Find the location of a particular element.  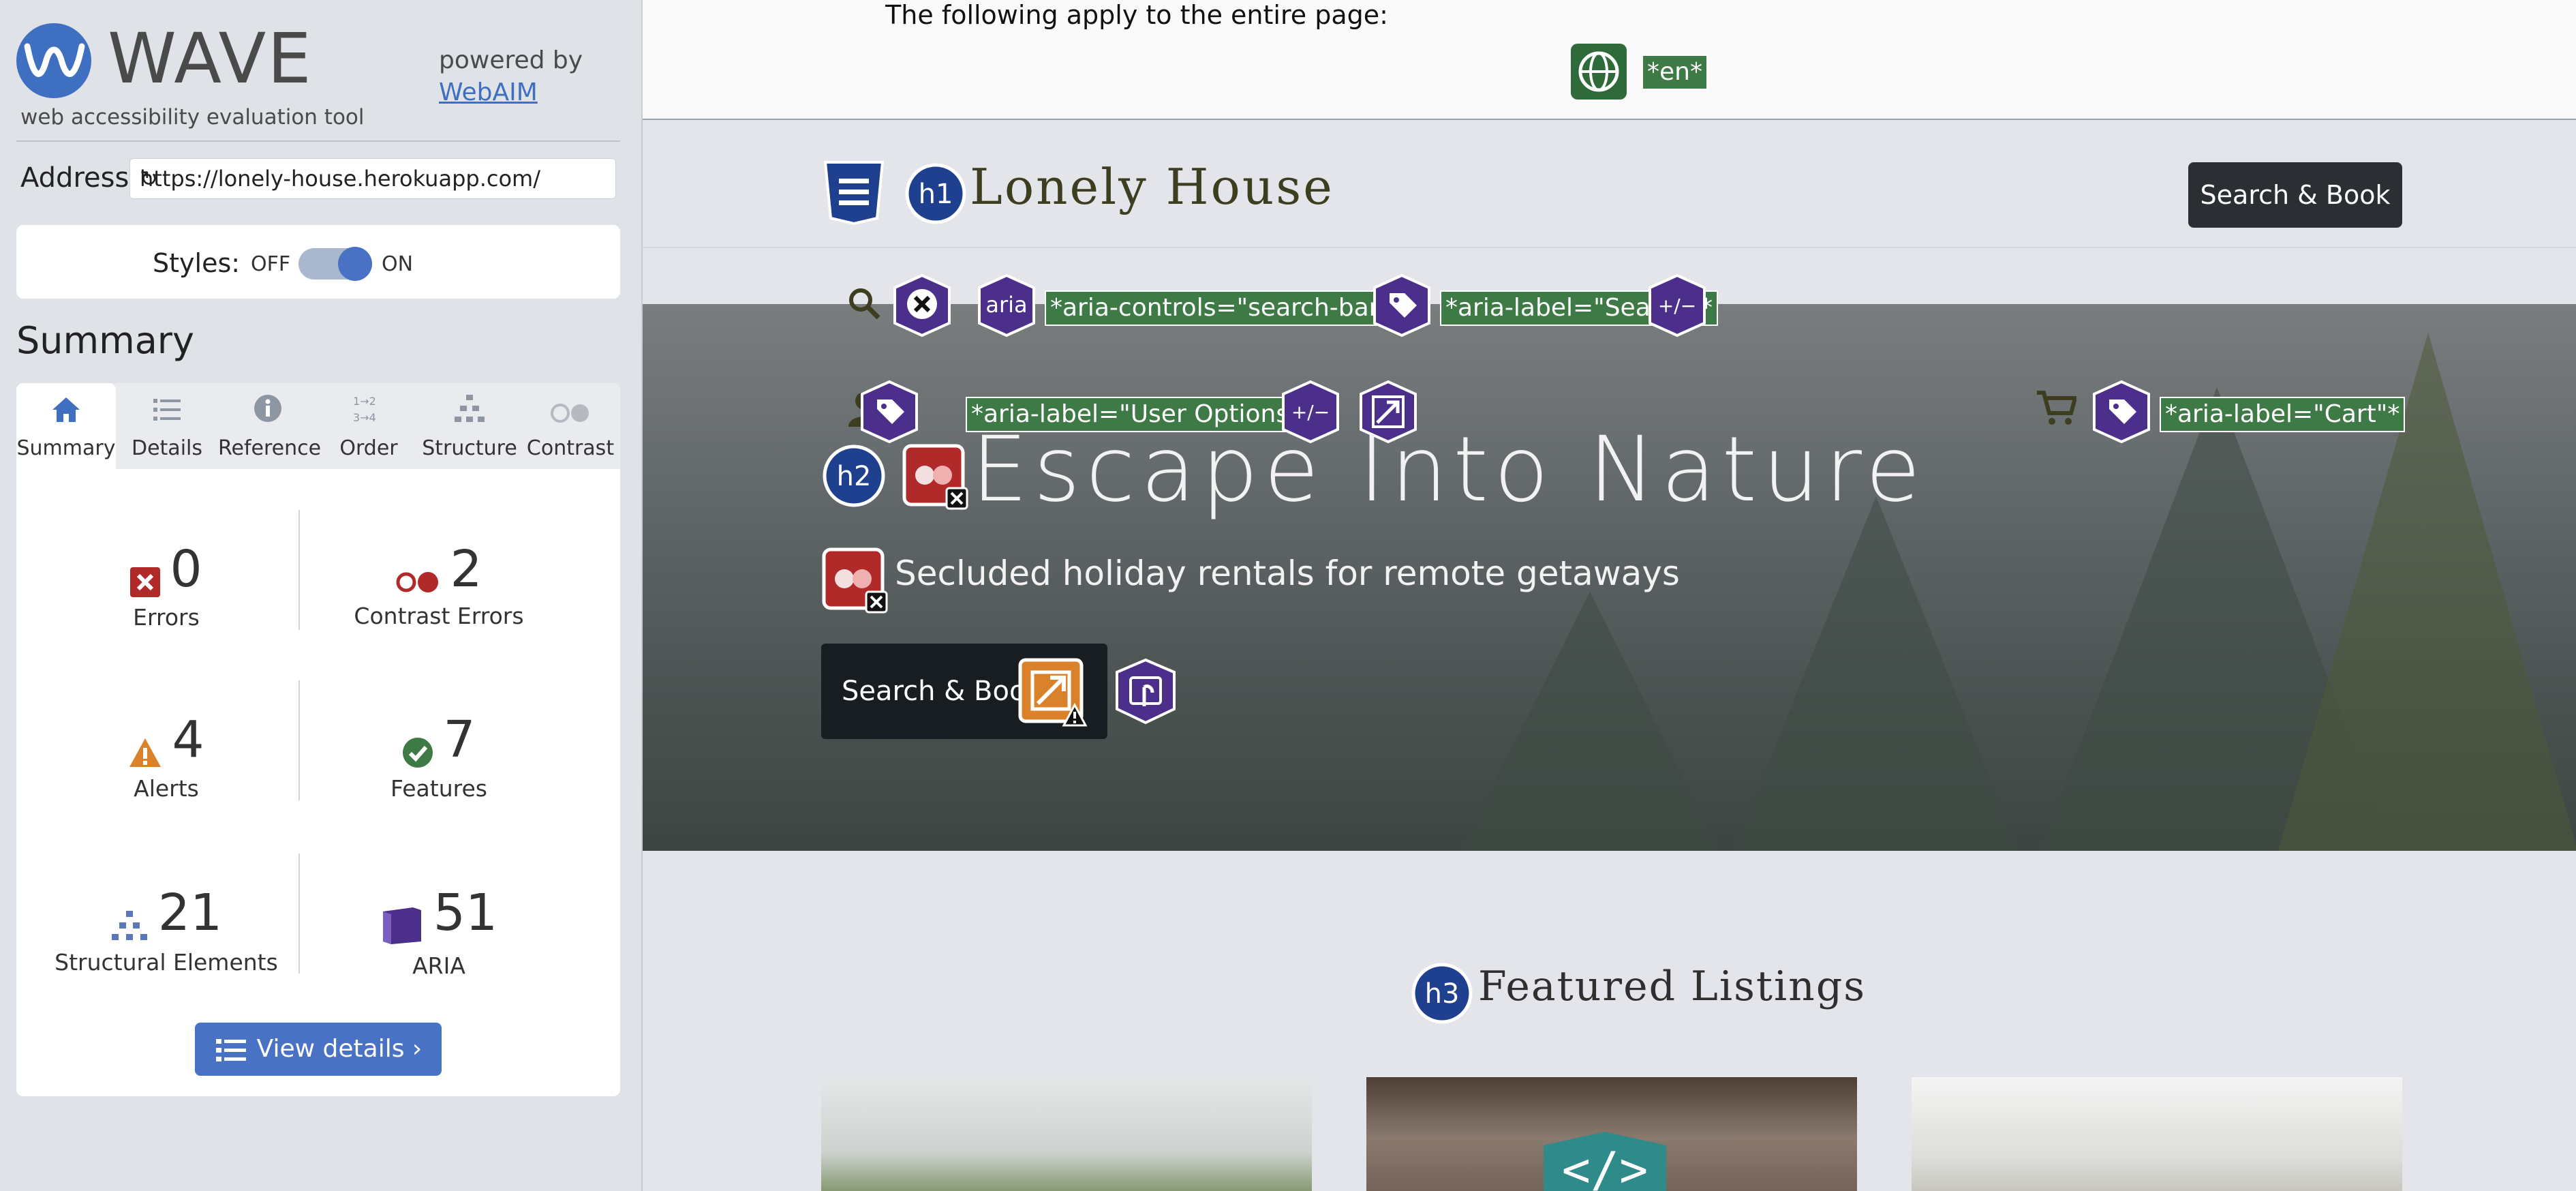

order-icon: 1→2 3→4 is located at coordinates (369, 413).